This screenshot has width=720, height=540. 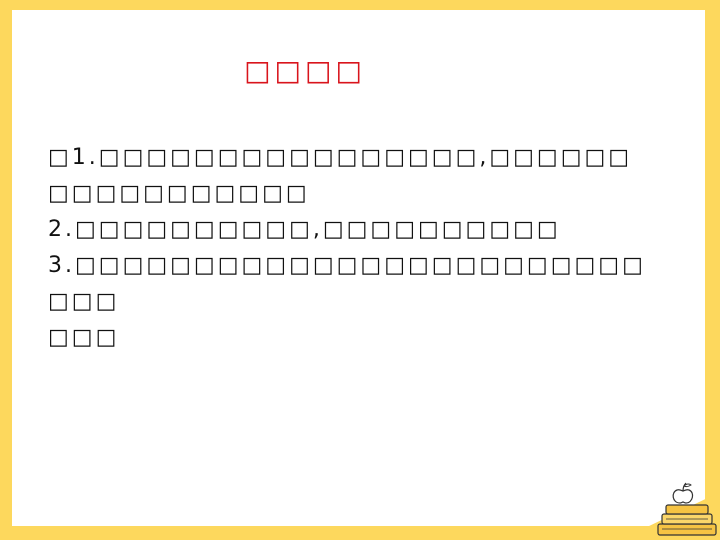 What do you see at coordinates (179, 193) in the screenshot?
I see `body-line-2: □□□□□□□□□□□` at bounding box center [179, 193].